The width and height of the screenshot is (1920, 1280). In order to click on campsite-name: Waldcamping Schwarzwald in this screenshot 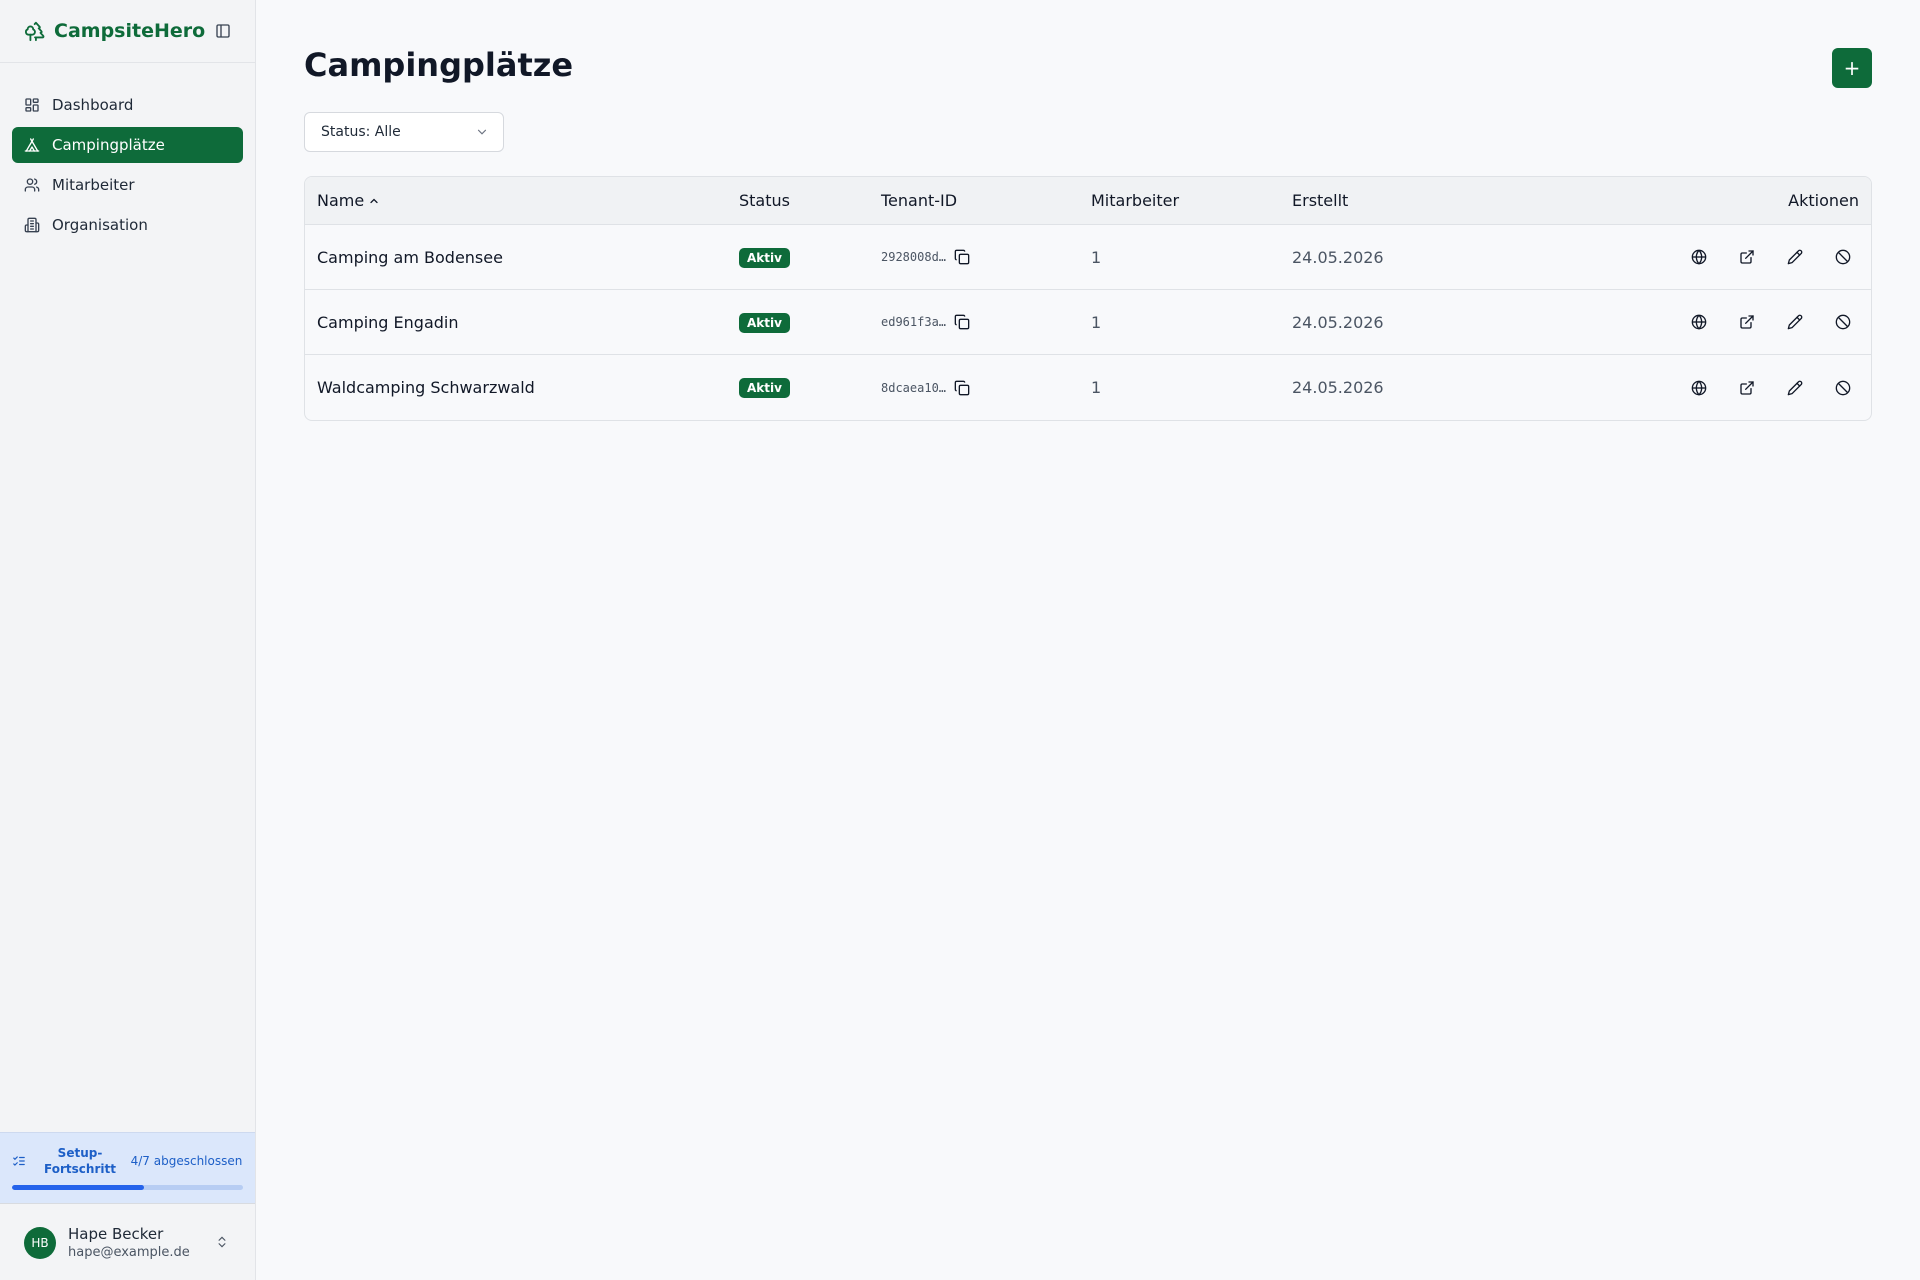, I will do `click(426, 387)`.